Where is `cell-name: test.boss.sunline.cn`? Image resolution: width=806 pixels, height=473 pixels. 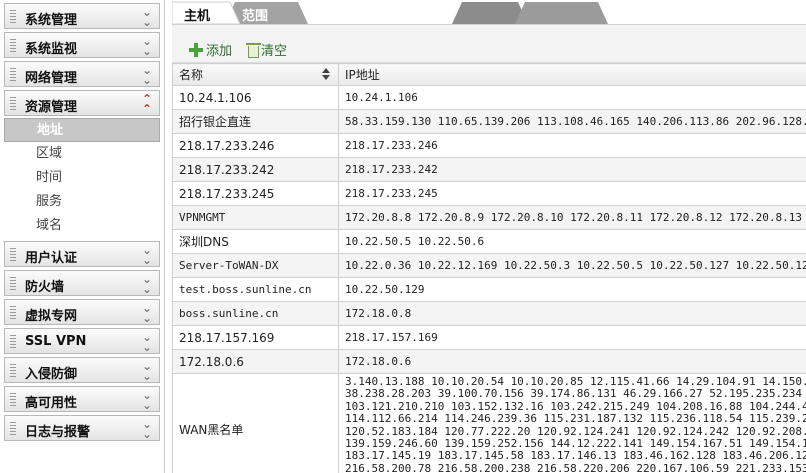
cell-name: test.boss.sunline.cn is located at coordinates (255, 289).